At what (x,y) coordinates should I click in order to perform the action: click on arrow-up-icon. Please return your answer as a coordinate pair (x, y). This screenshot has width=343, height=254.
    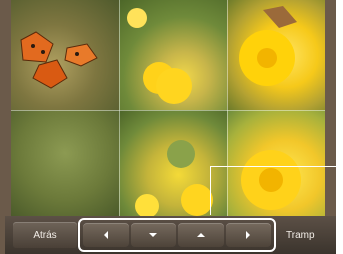
    Looking at the image, I should click on (200, 235).